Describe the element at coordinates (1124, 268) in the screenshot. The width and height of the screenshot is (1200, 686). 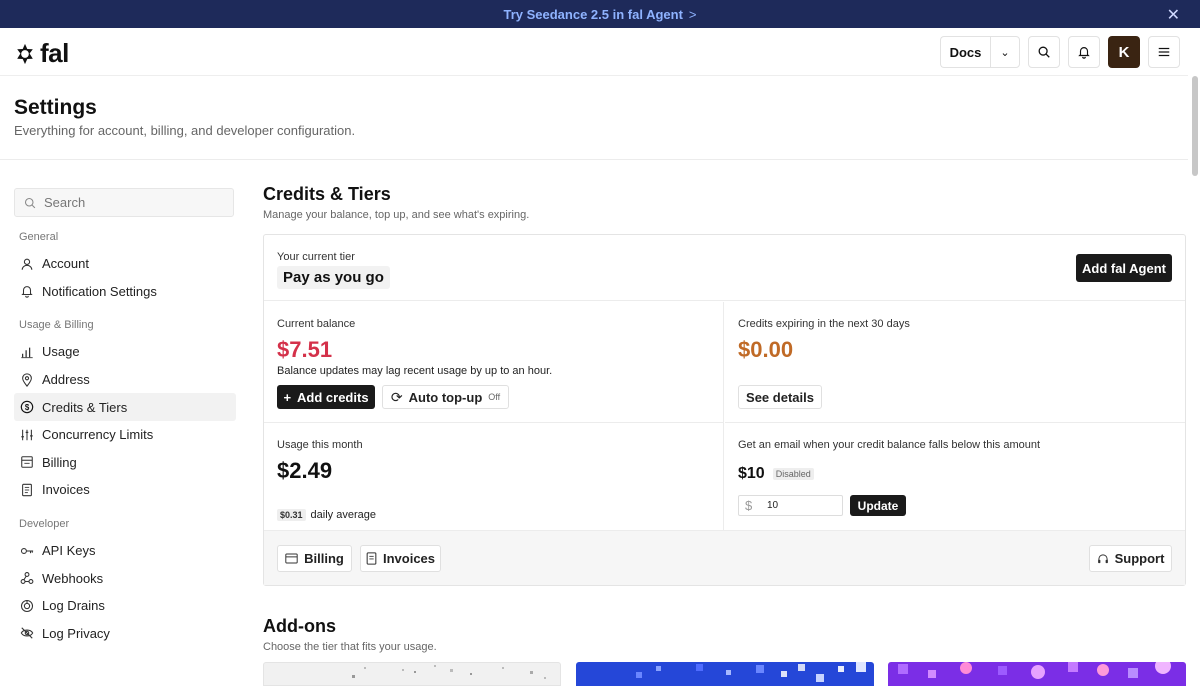
I see `add-fal-agent-button: Add fal Agent` at that location.